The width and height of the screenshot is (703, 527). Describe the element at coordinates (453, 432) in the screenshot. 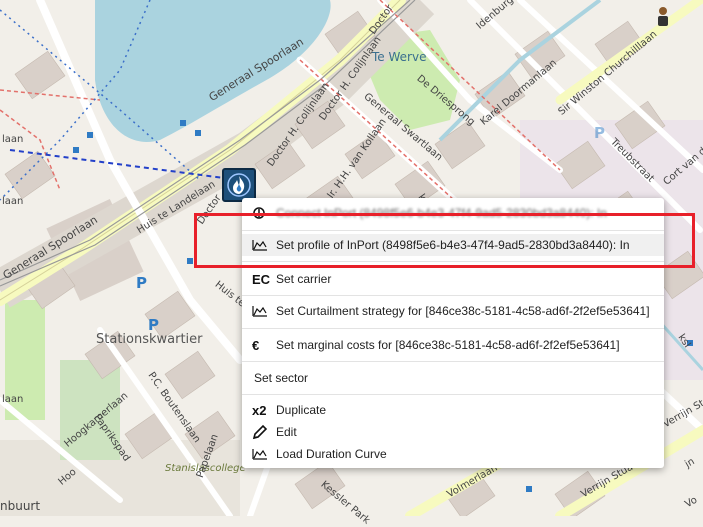

I see `edit-menu-item: Edit` at that location.